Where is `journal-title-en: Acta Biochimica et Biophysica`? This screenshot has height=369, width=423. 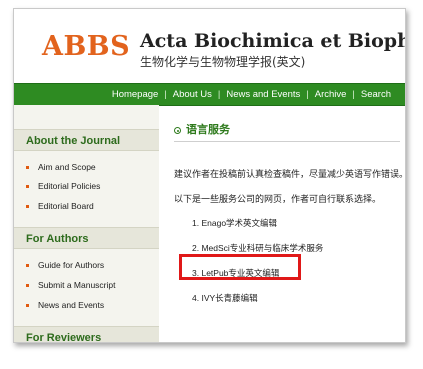
journal-title-en: Acta Biochimica et Biophysica is located at coordinates (273, 41).